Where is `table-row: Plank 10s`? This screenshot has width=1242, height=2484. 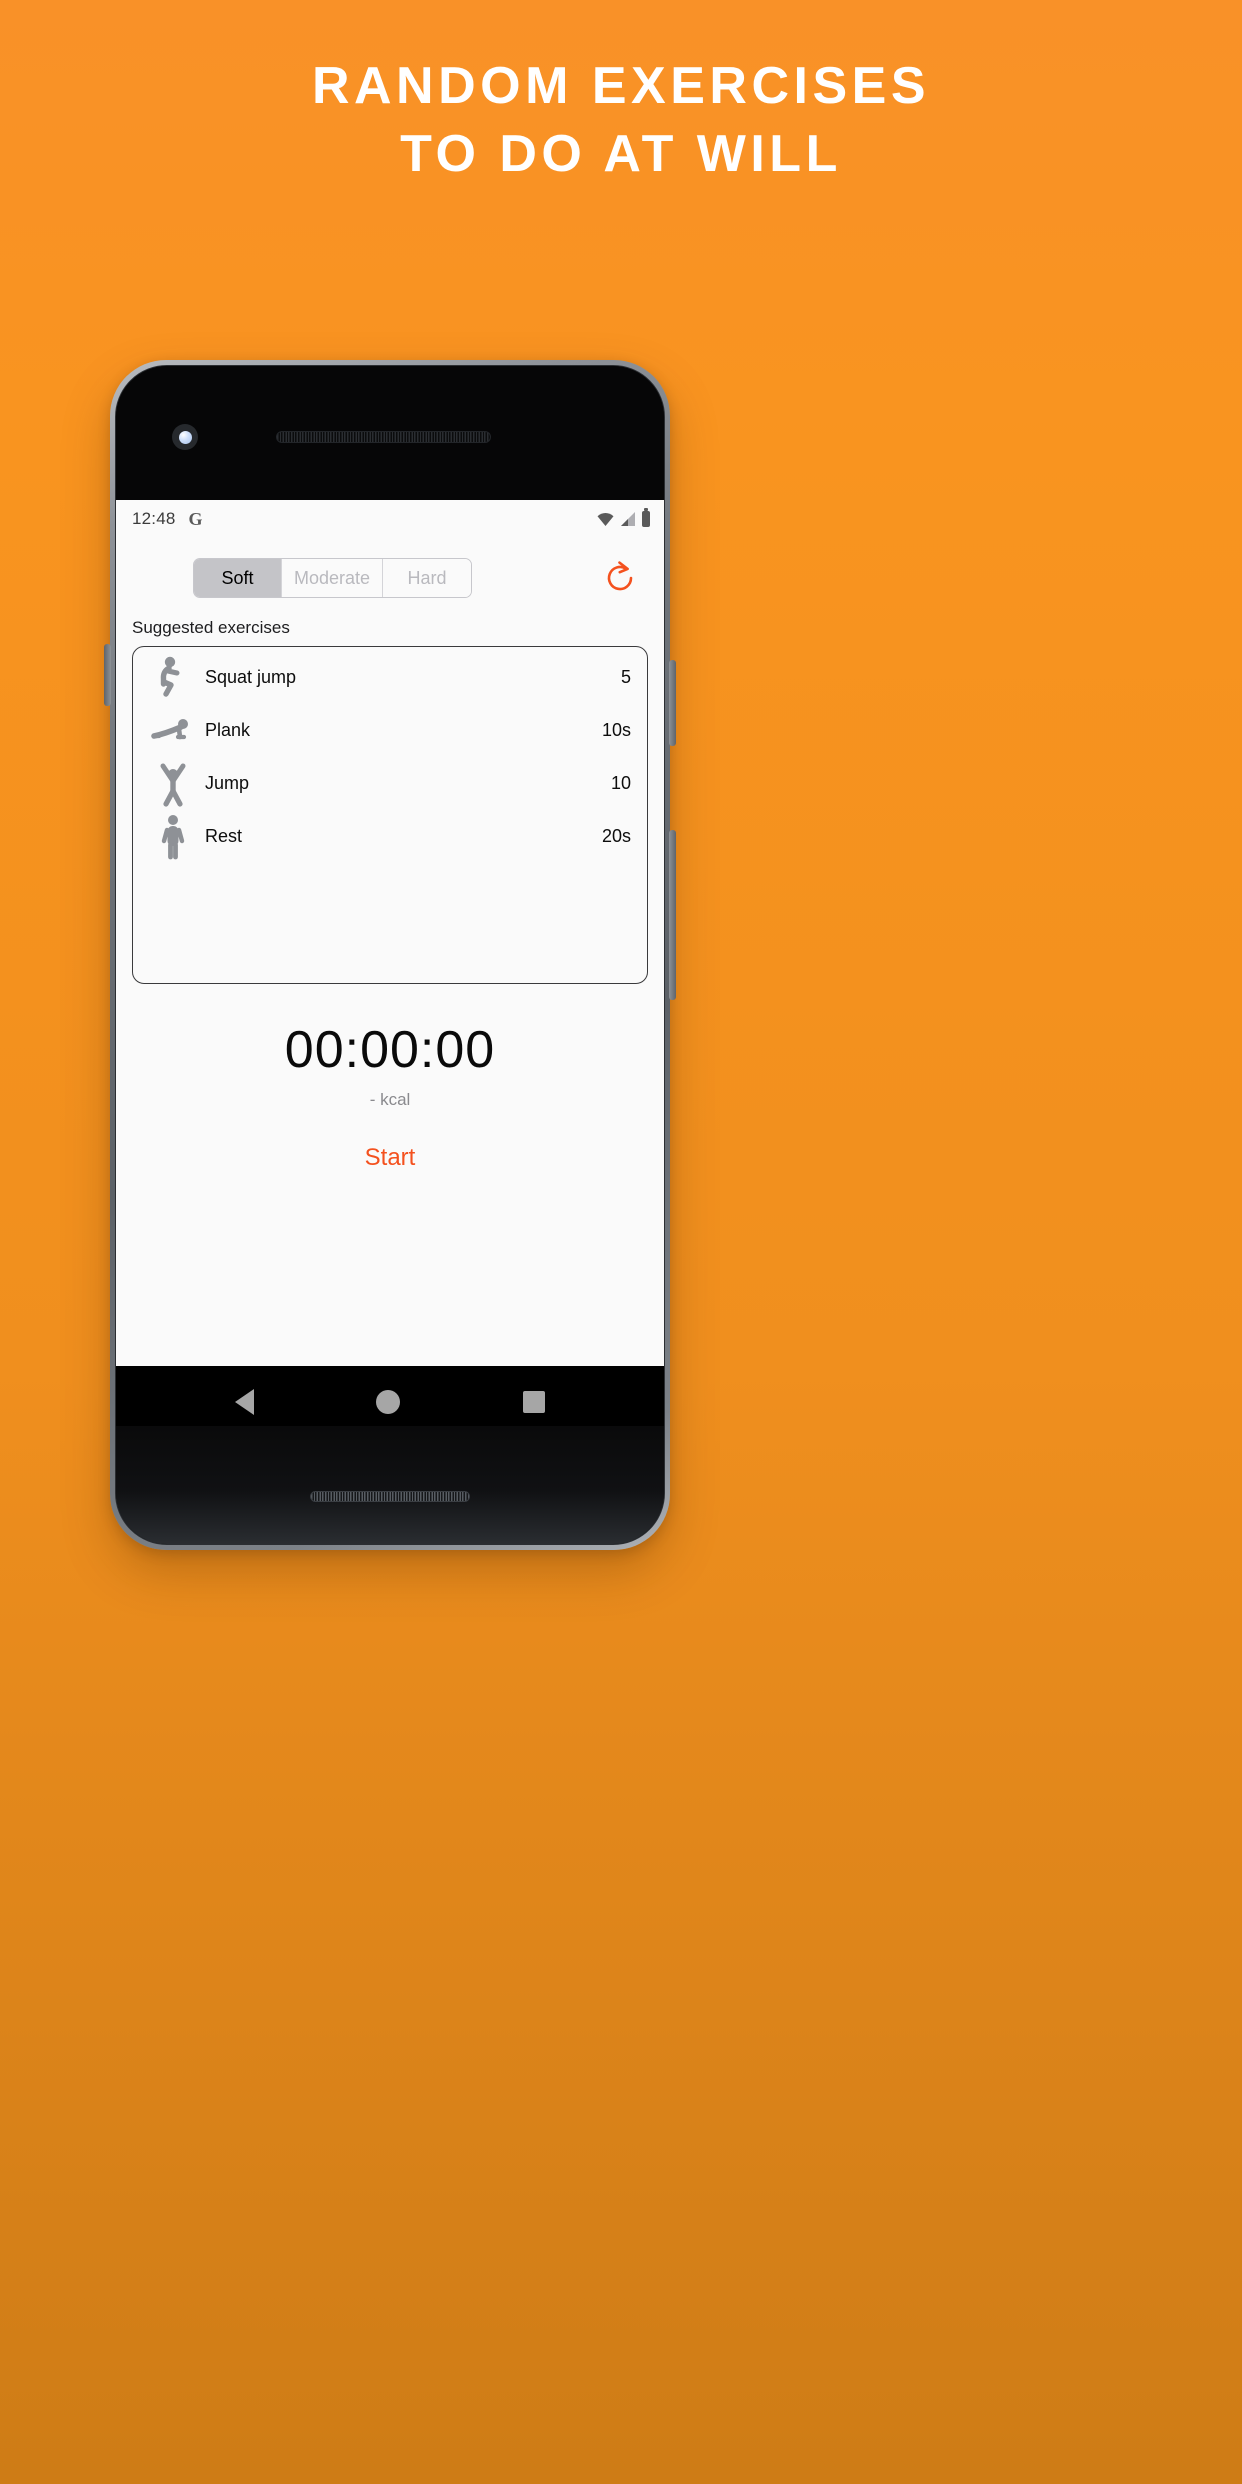 table-row: Plank 10s is located at coordinates (390, 730).